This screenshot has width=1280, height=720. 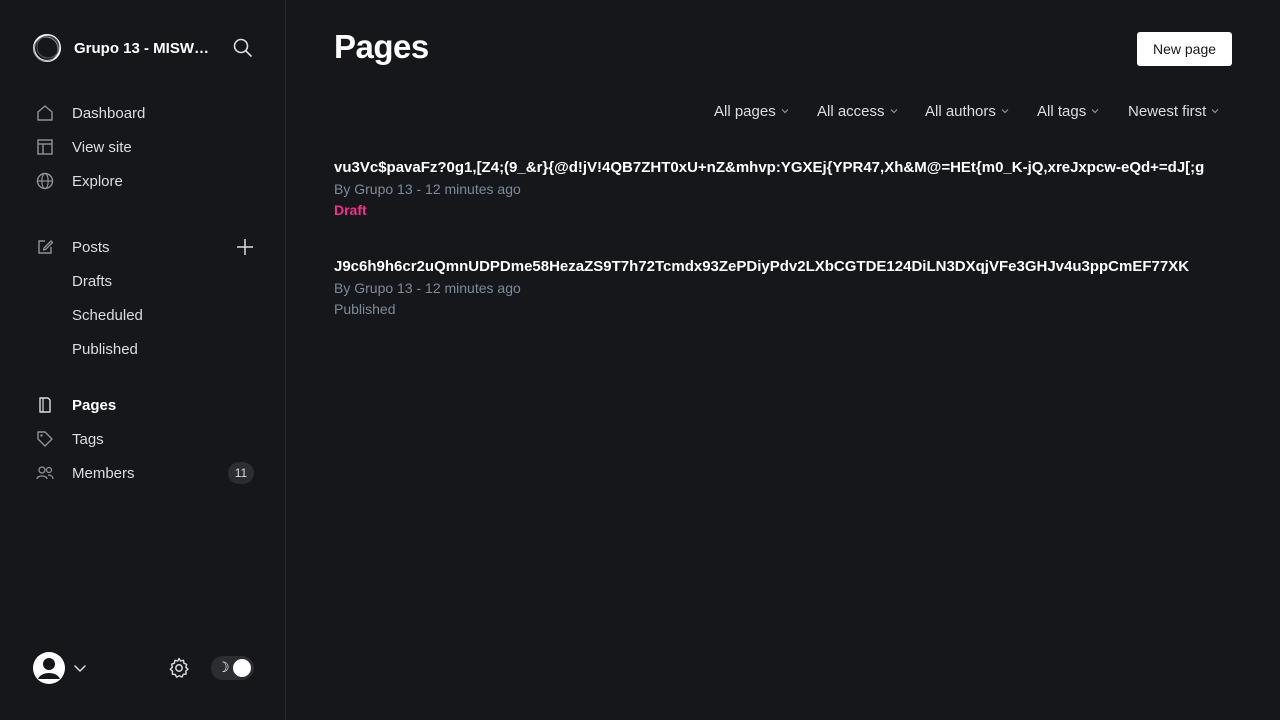 What do you see at coordinates (245, 247) in the screenshot?
I see `add-post-icon` at bounding box center [245, 247].